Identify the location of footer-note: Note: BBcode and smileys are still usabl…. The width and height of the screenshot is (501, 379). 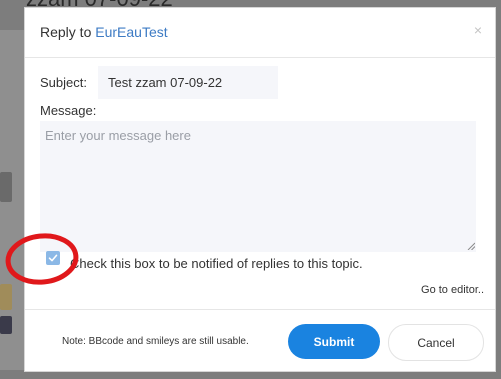
(155, 341).